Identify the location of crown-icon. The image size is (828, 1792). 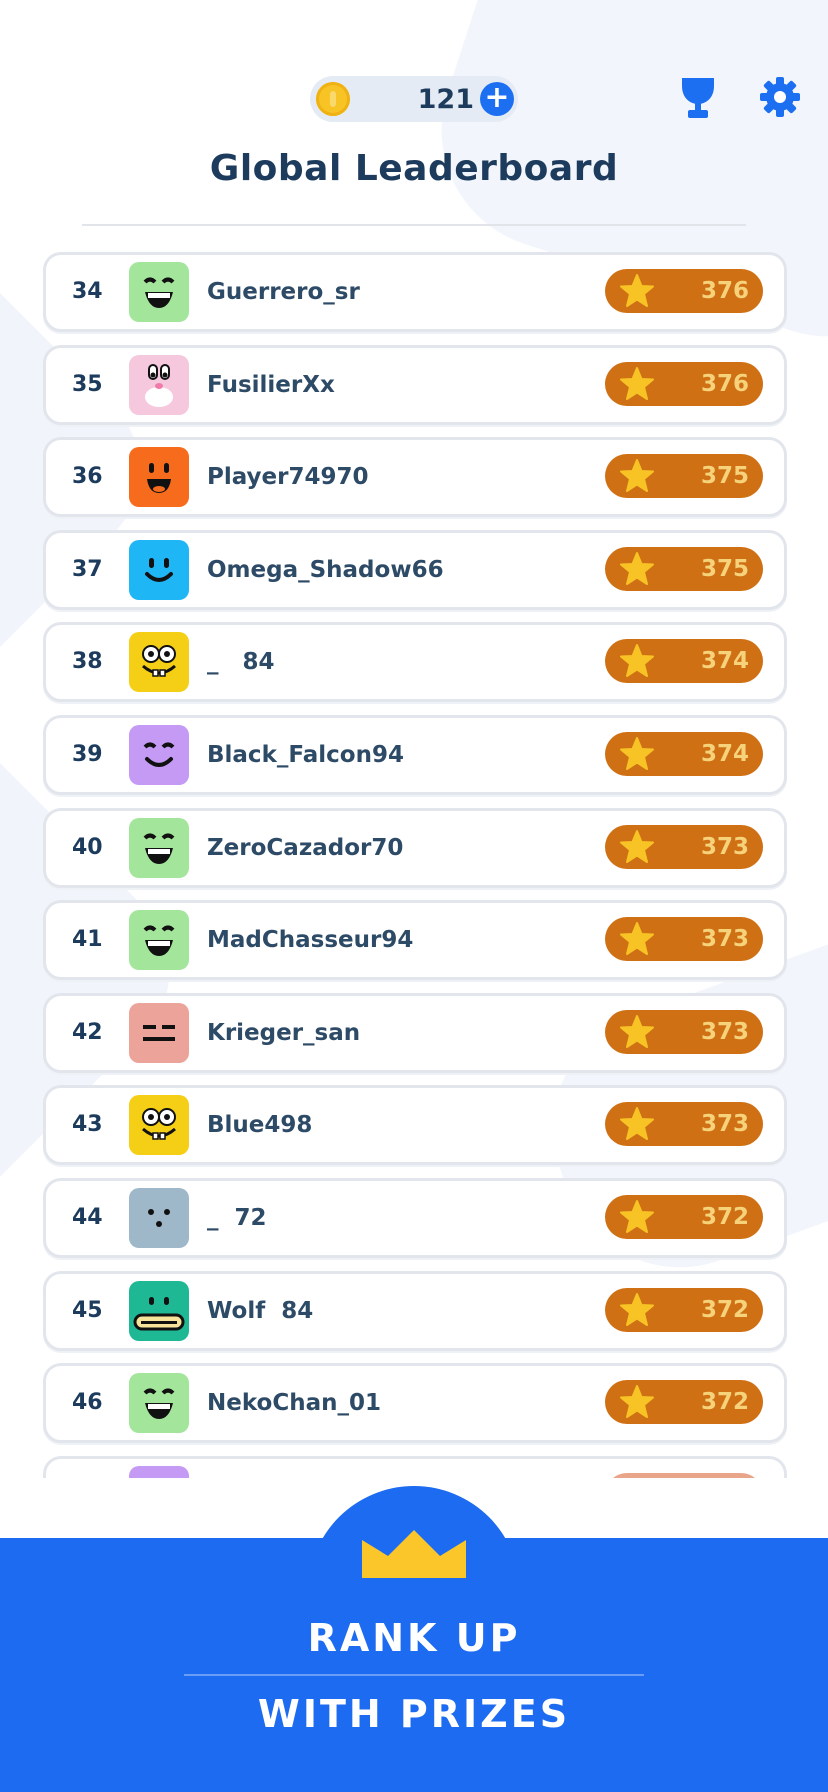
(414, 1554).